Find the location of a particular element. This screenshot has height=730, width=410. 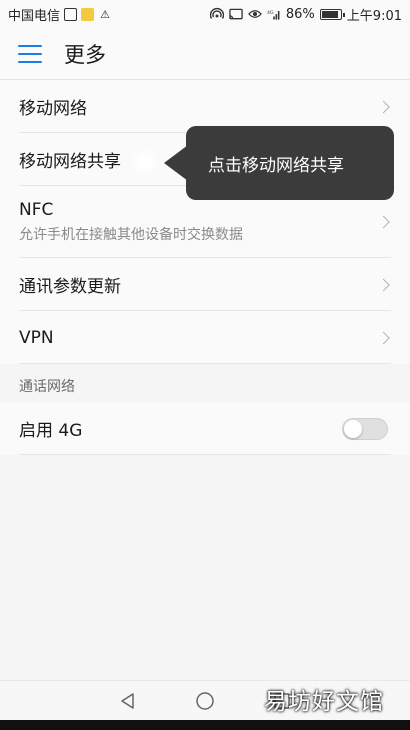

menu-icon is located at coordinates (30, 53).